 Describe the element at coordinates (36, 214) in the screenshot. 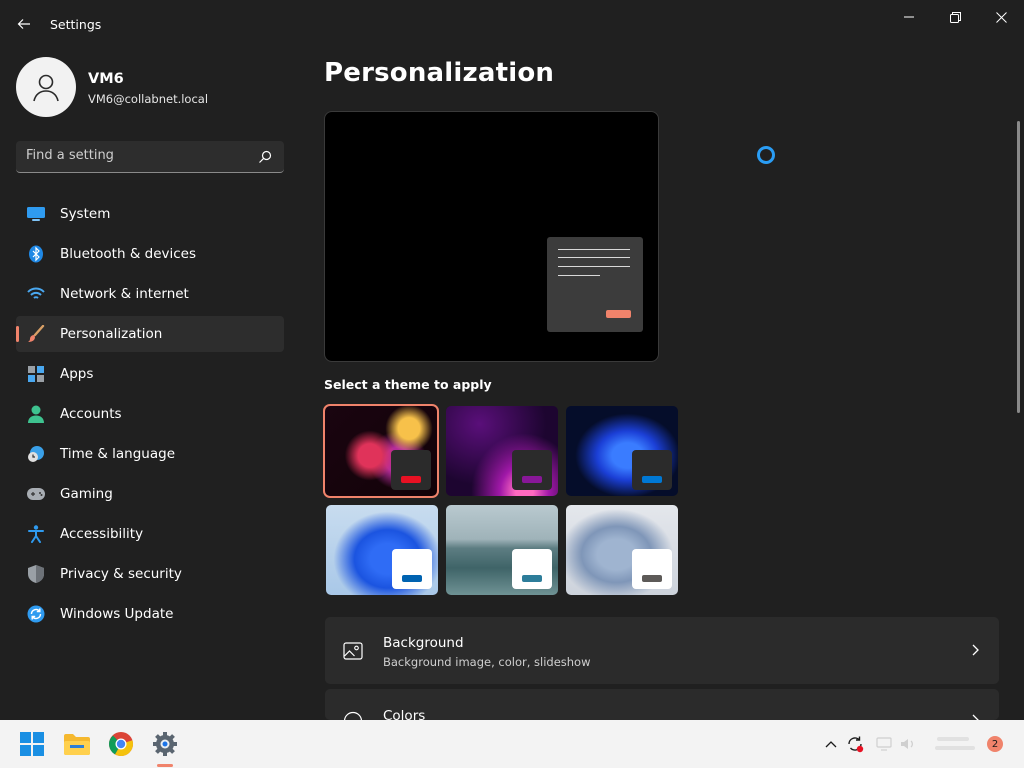

I see `system-icon` at that location.